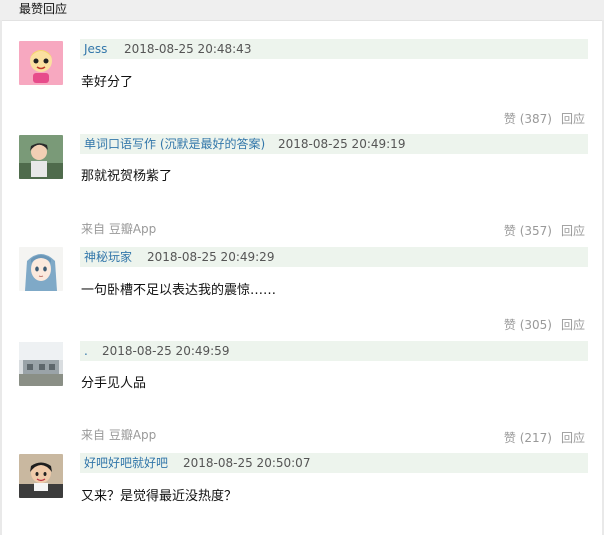 The height and width of the screenshot is (535, 604). What do you see at coordinates (159, 496) in the screenshot?
I see `comment-text: 又来？是觉得最近没热度？` at bounding box center [159, 496].